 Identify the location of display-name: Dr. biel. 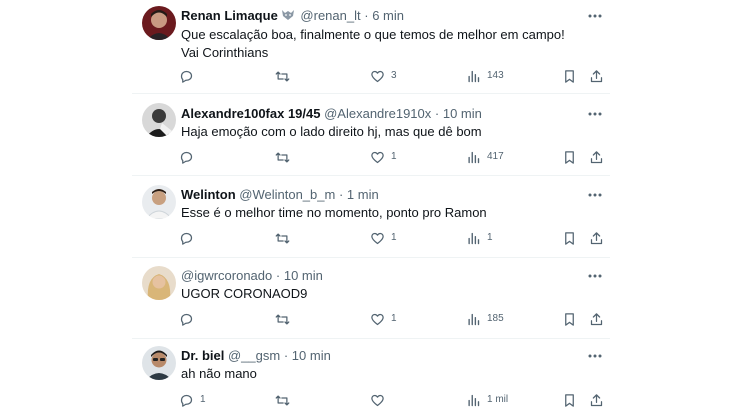
(202, 355).